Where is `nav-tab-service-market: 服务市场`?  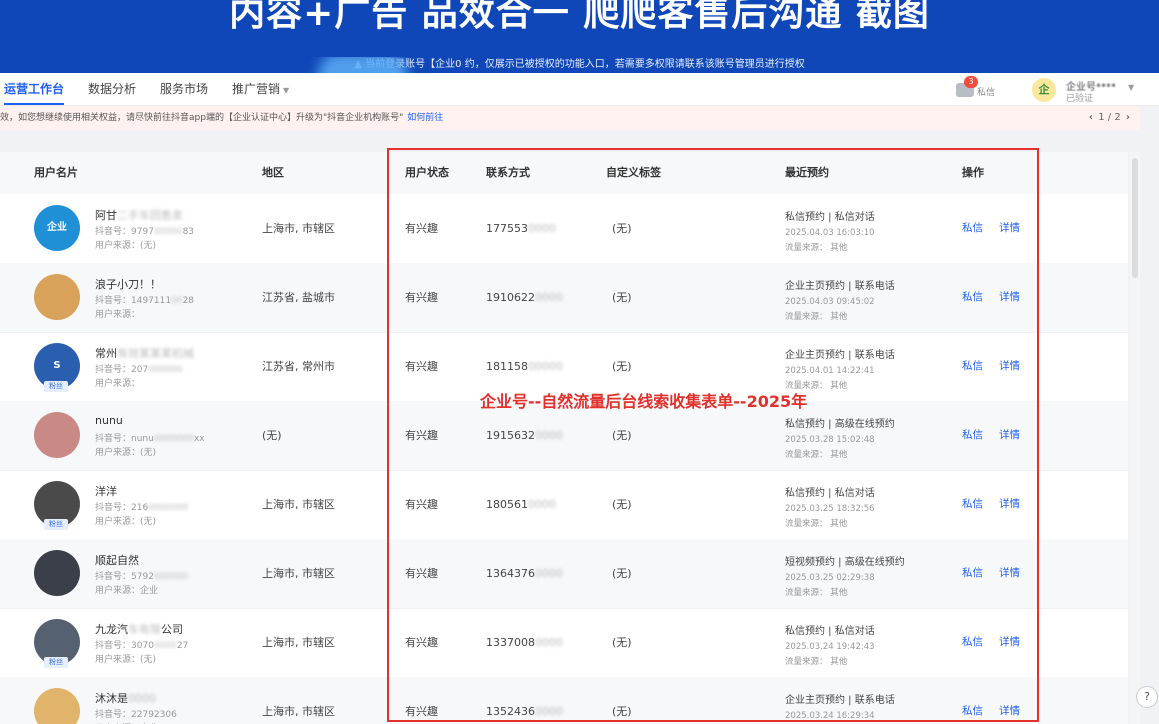 nav-tab-service-market: 服务市场 is located at coordinates (184, 89).